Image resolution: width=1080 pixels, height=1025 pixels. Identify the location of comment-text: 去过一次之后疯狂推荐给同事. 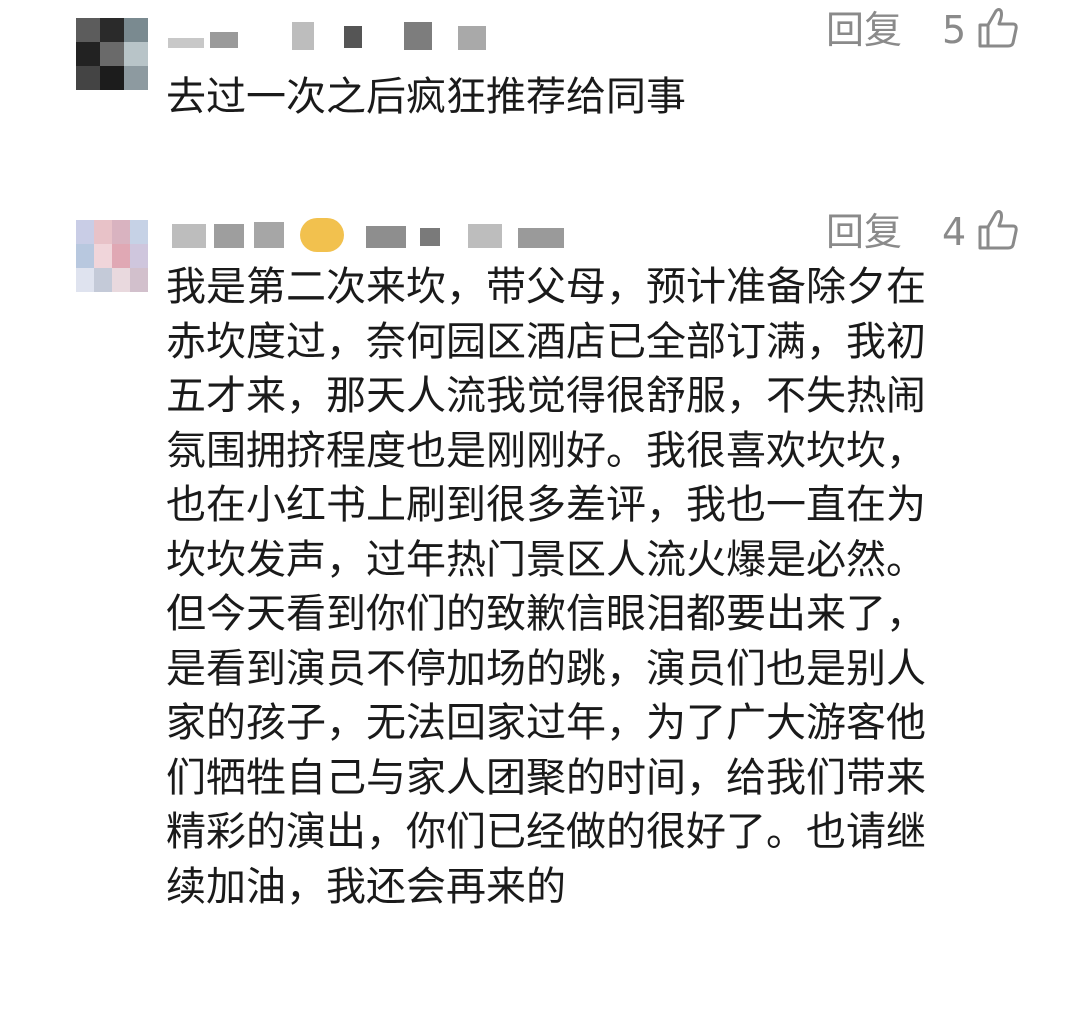
(426, 97).